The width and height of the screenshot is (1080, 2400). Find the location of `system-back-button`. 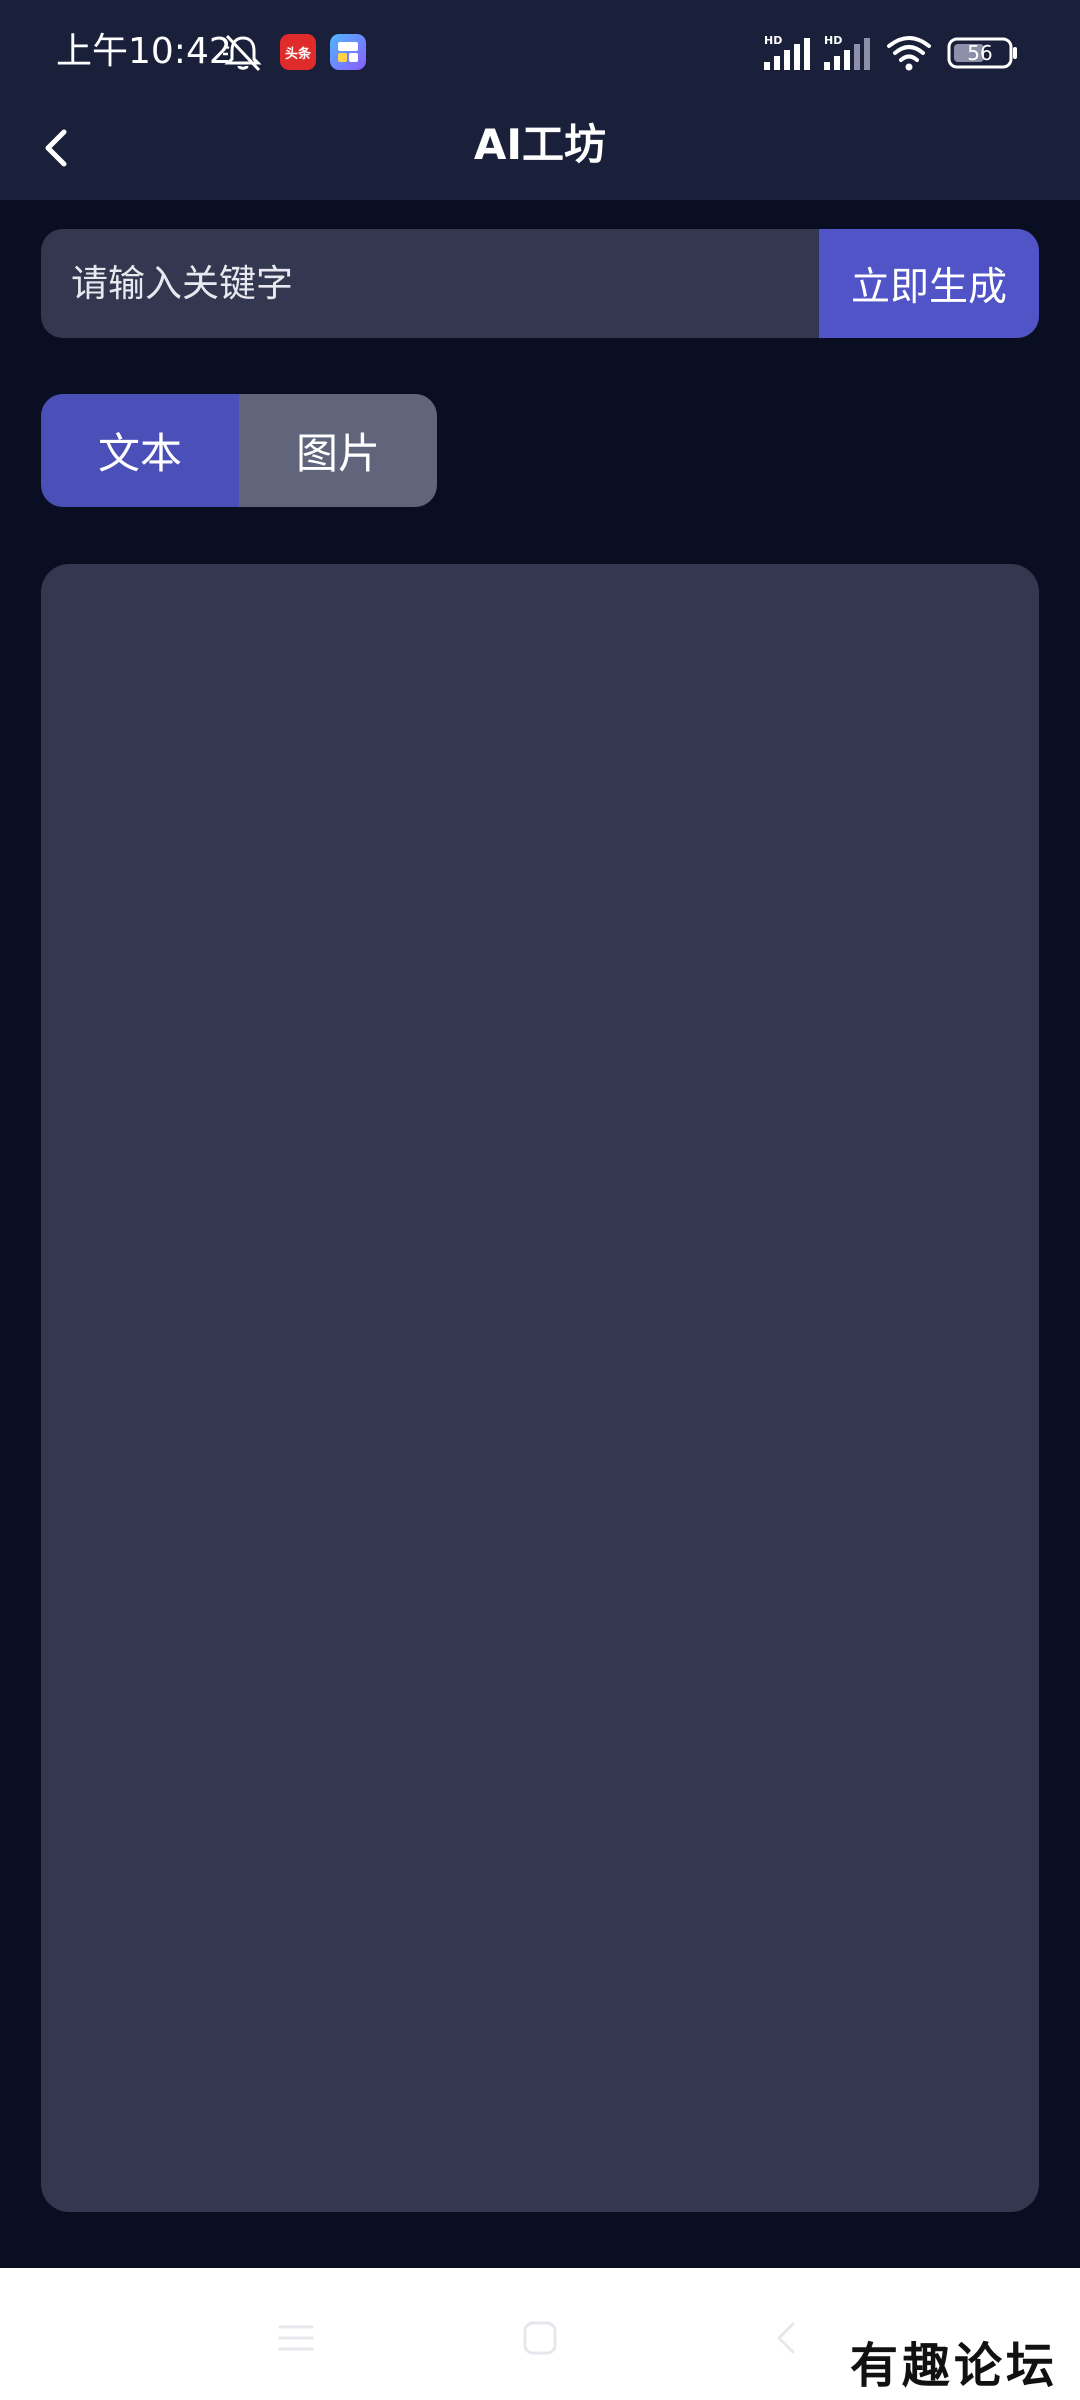

system-back-button is located at coordinates (786, 2338).